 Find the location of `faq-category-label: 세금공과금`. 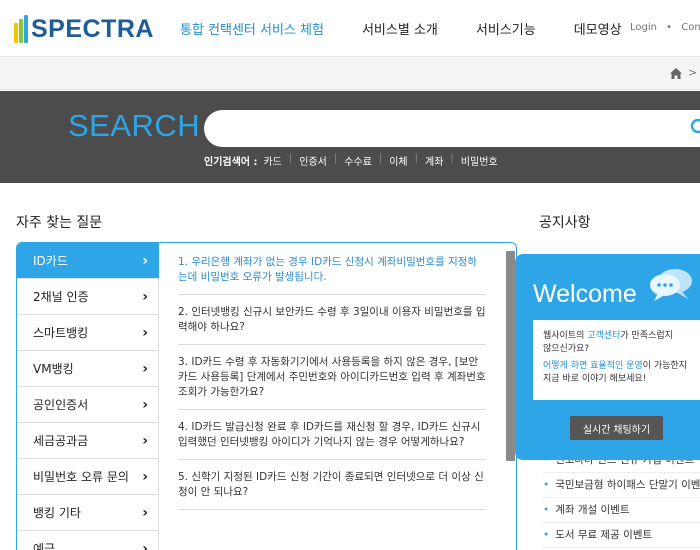

faq-category-label: 세금공과금 is located at coordinates (61, 441).